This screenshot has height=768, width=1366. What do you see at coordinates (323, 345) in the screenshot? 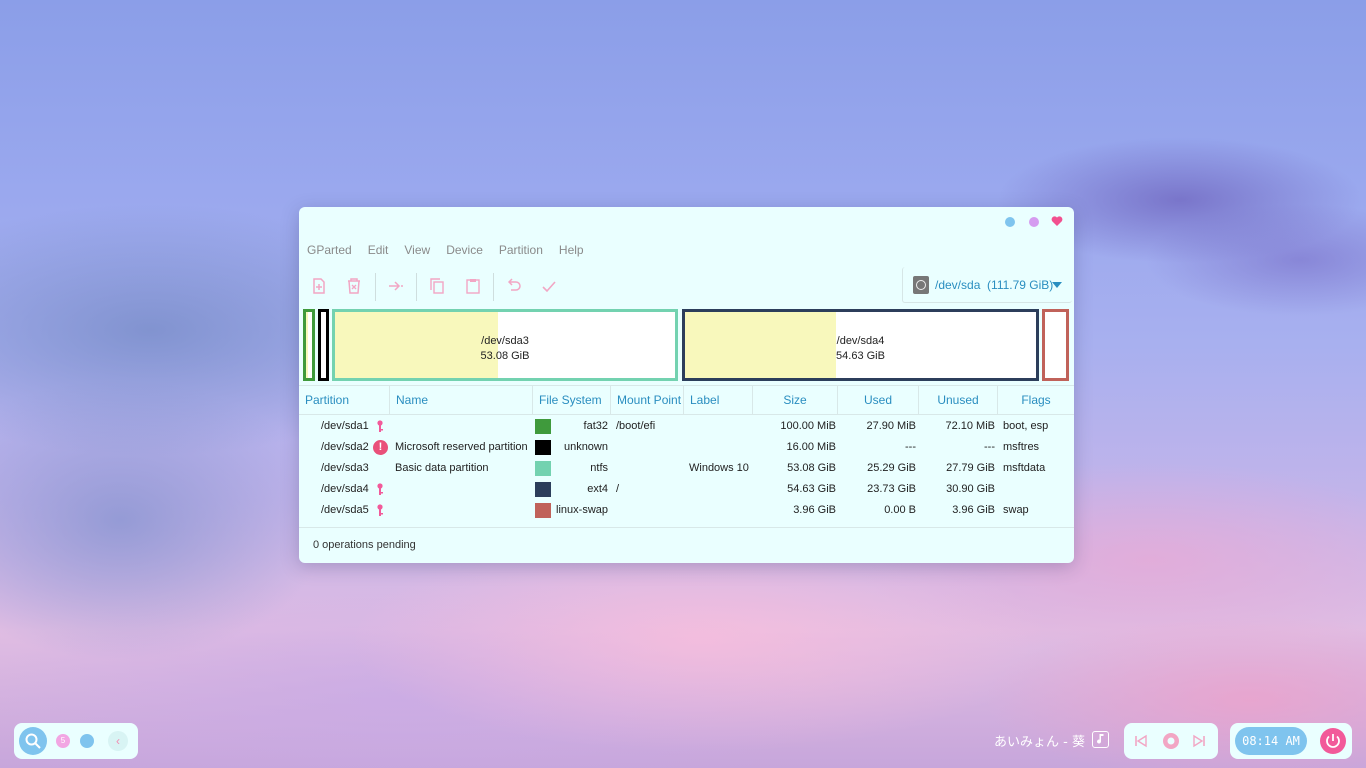
I see `partition-block-sda2` at bounding box center [323, 345].